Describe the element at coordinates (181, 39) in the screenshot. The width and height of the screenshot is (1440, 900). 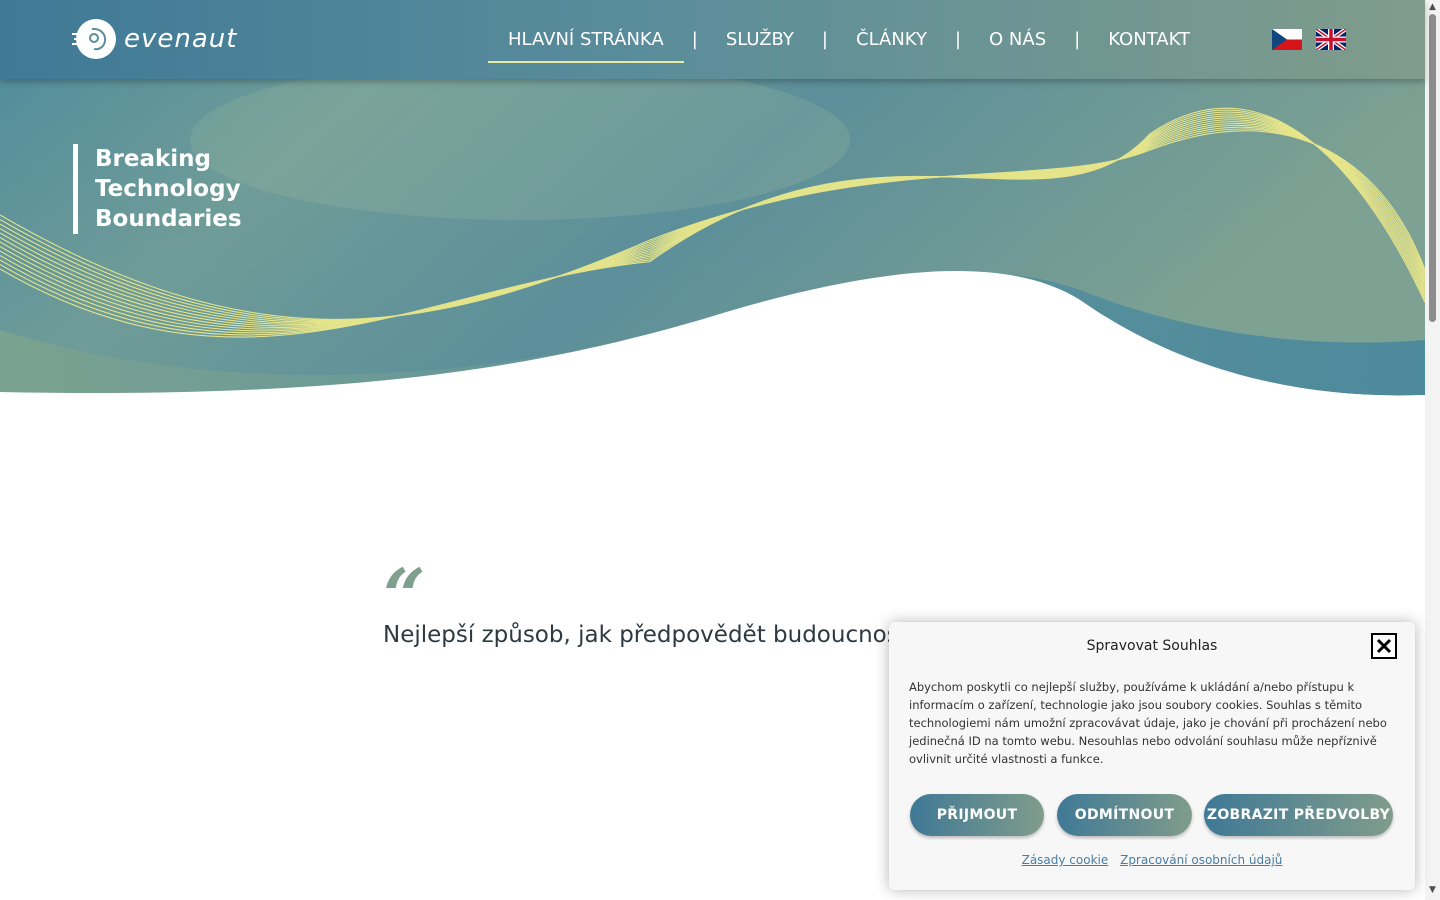
I see `logo-text: evenaut` at that location.